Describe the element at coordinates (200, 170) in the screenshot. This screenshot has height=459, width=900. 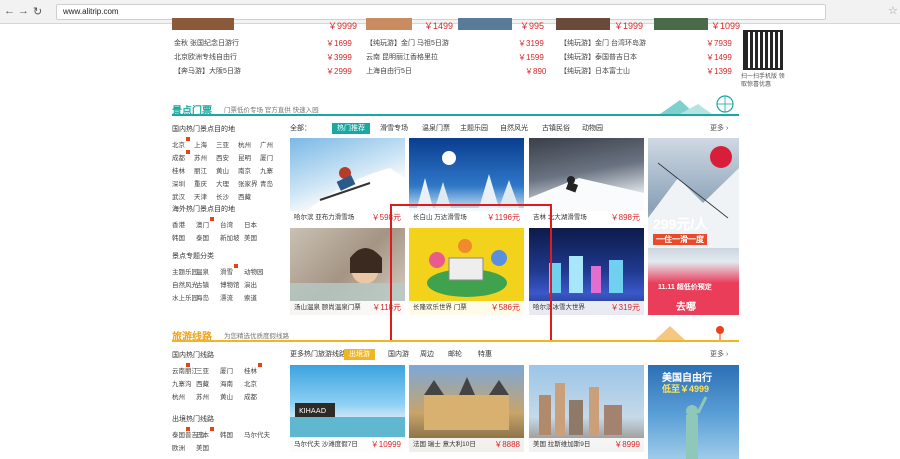
I see `list-link: 丽江` at that location.